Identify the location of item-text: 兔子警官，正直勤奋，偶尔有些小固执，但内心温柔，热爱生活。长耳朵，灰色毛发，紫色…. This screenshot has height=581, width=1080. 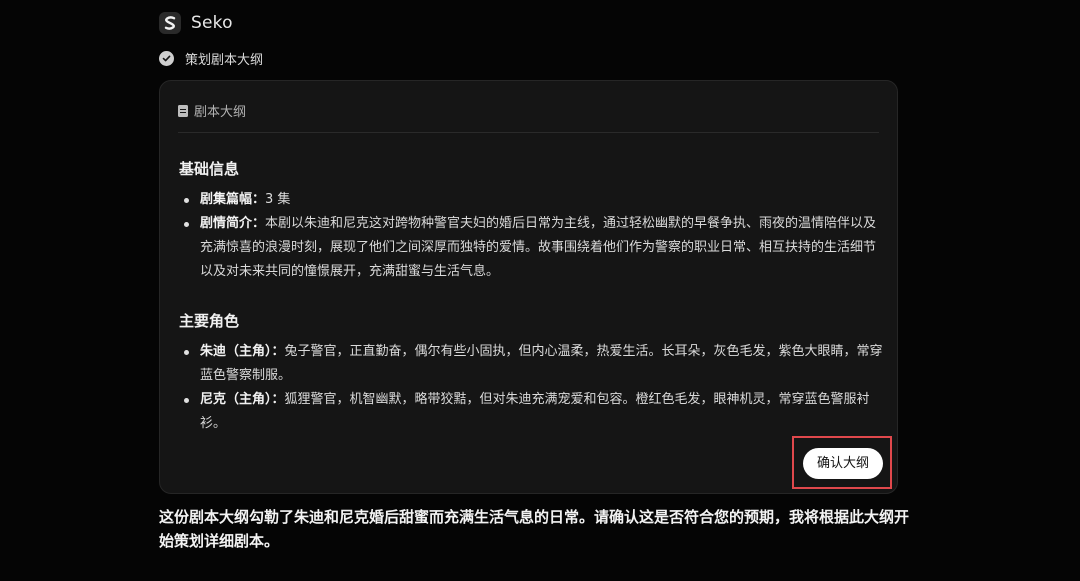
(541, 363).